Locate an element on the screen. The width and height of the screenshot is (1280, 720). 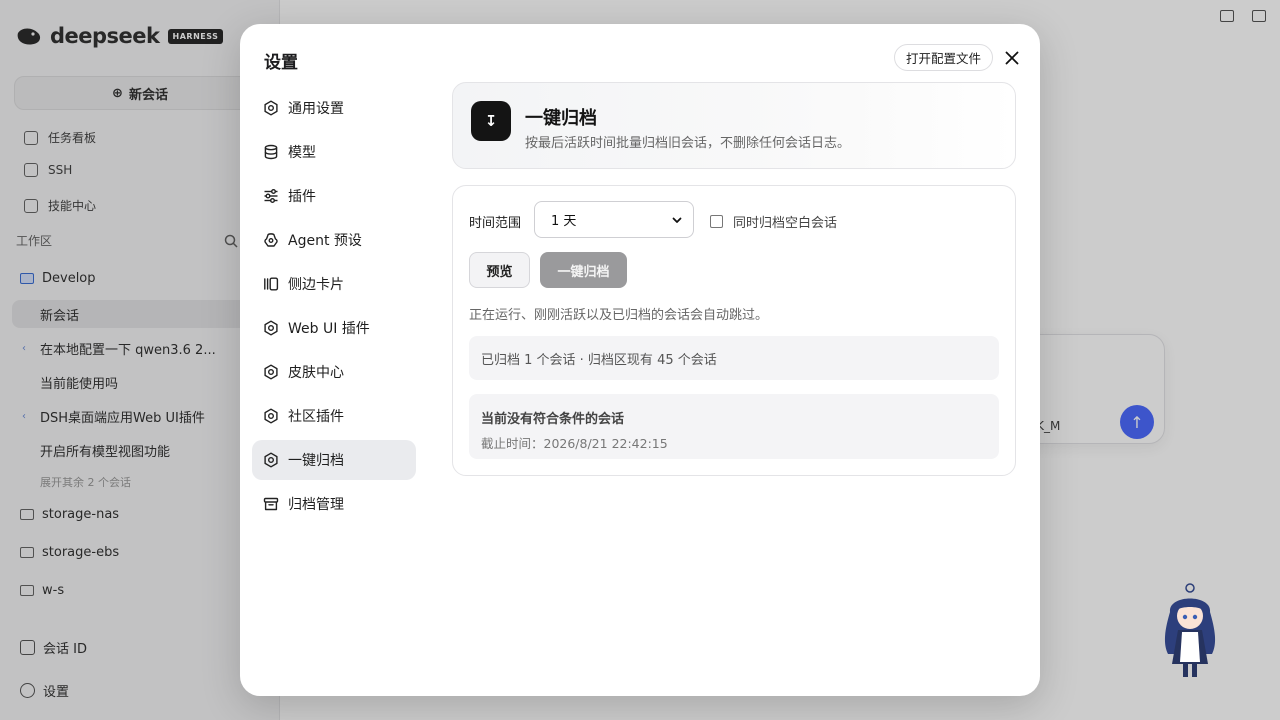
menu-item-skins: 皮肤中心 is located at coordinates (334, 372).